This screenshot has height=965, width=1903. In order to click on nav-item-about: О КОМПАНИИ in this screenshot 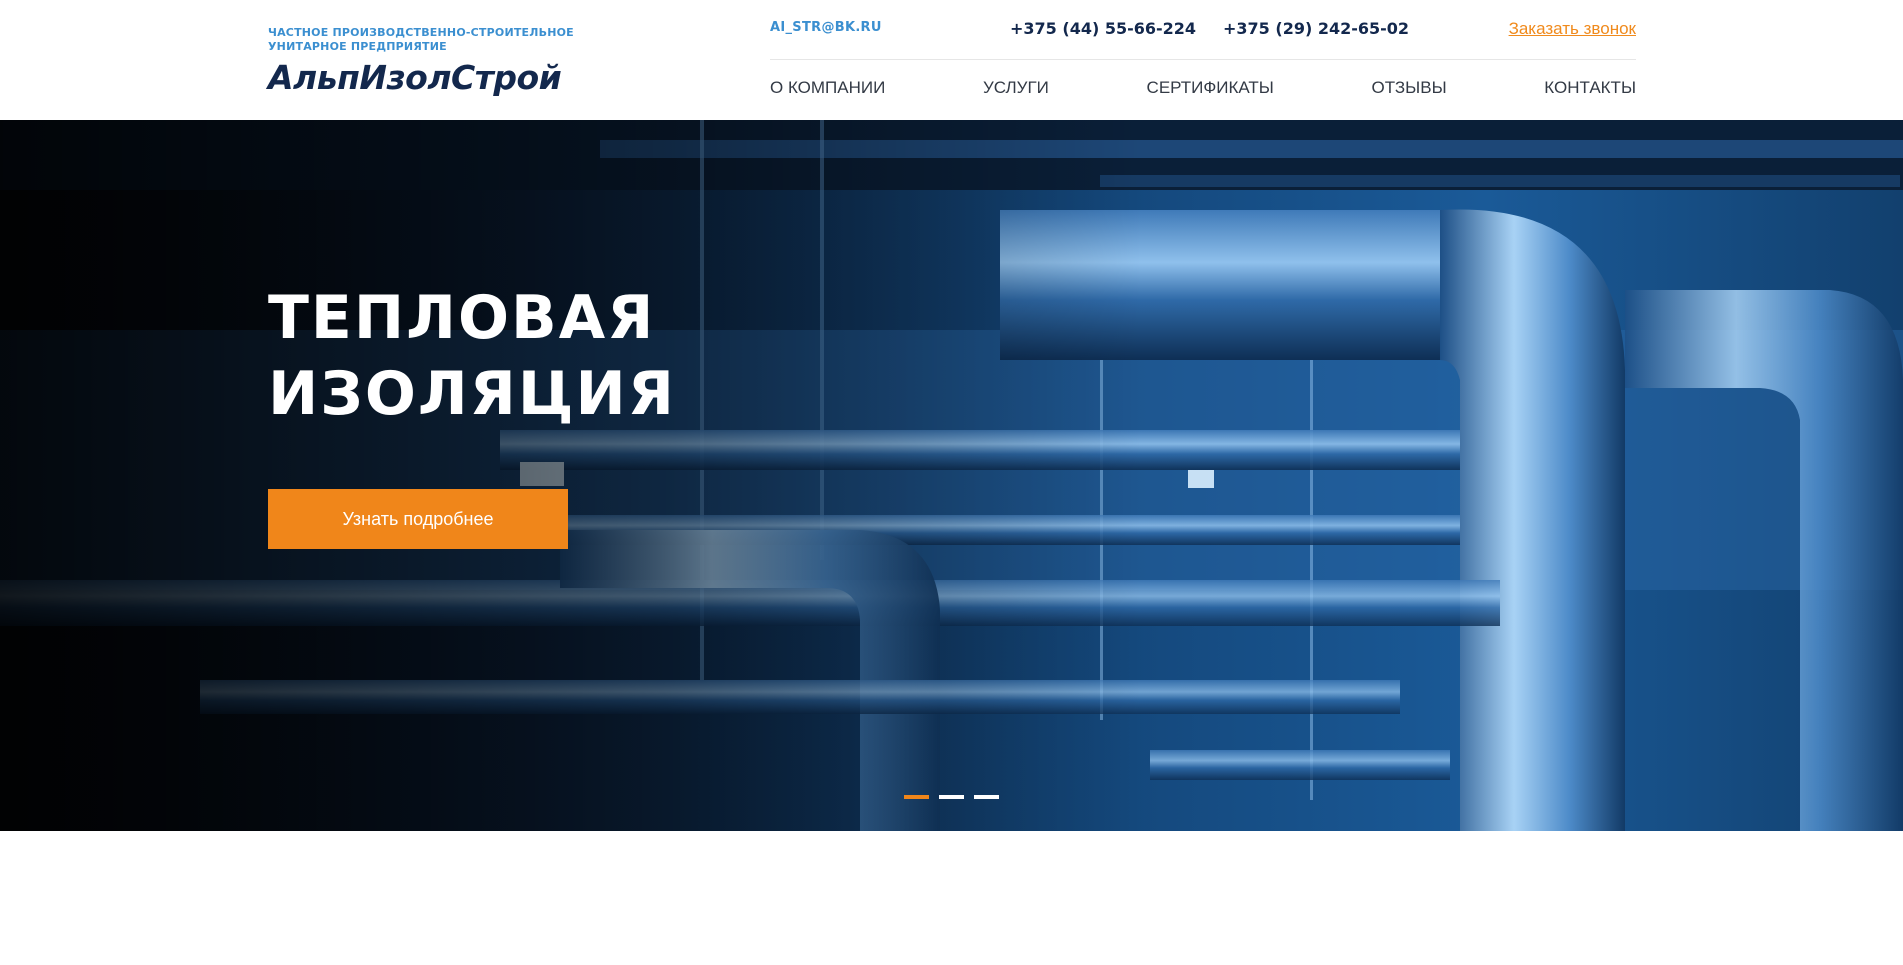, I will do `click(827, 88)`.